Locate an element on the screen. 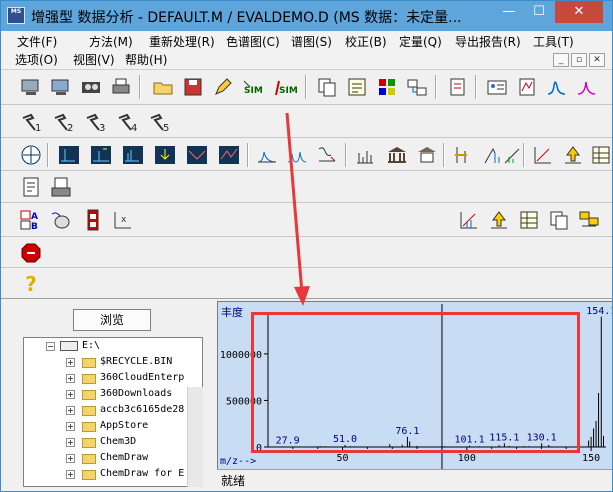 The width and height of the screenshot is (613, 492). calib-3-icon is located at coordinates (600, 155).